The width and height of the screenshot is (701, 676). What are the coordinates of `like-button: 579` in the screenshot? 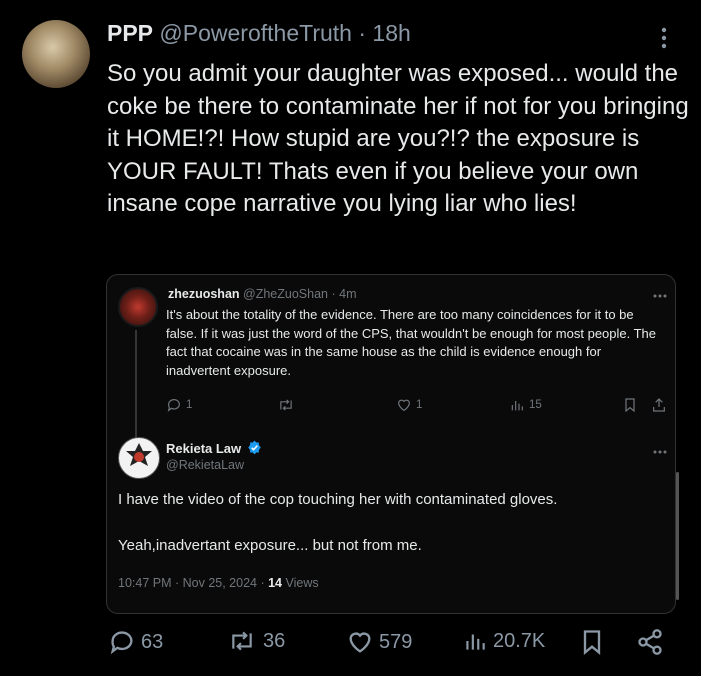 It's located at (379, 642).